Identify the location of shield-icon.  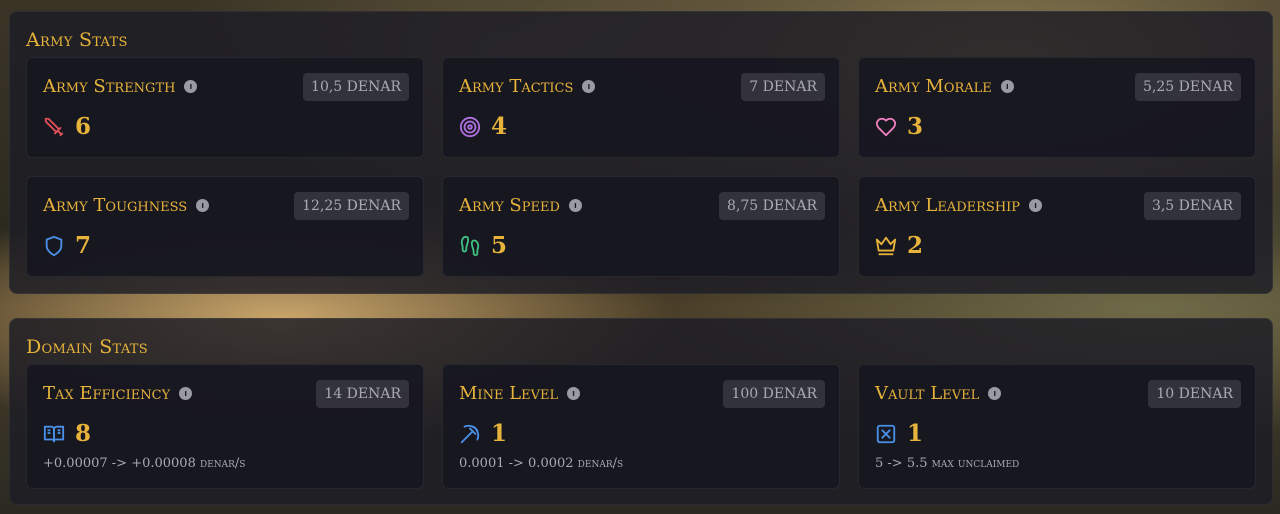
(54, 245).